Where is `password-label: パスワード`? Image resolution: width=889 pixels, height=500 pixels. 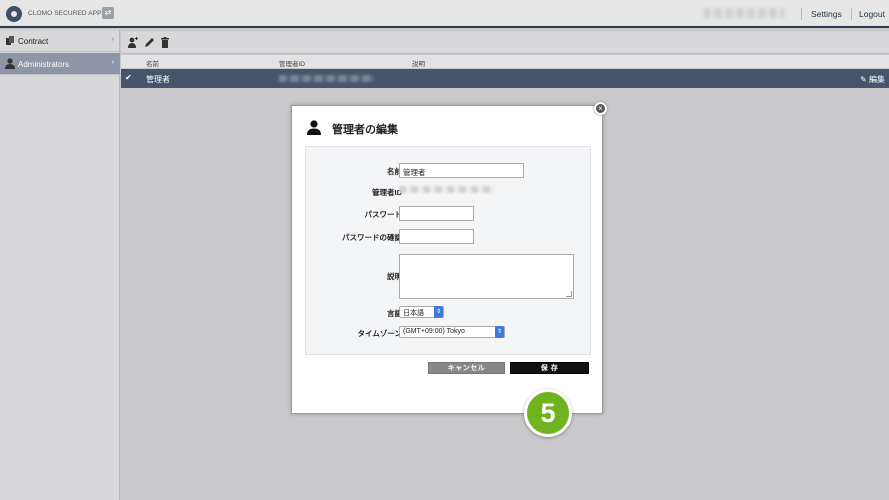 password-label: パスワード is located at coordinates (383, 214).